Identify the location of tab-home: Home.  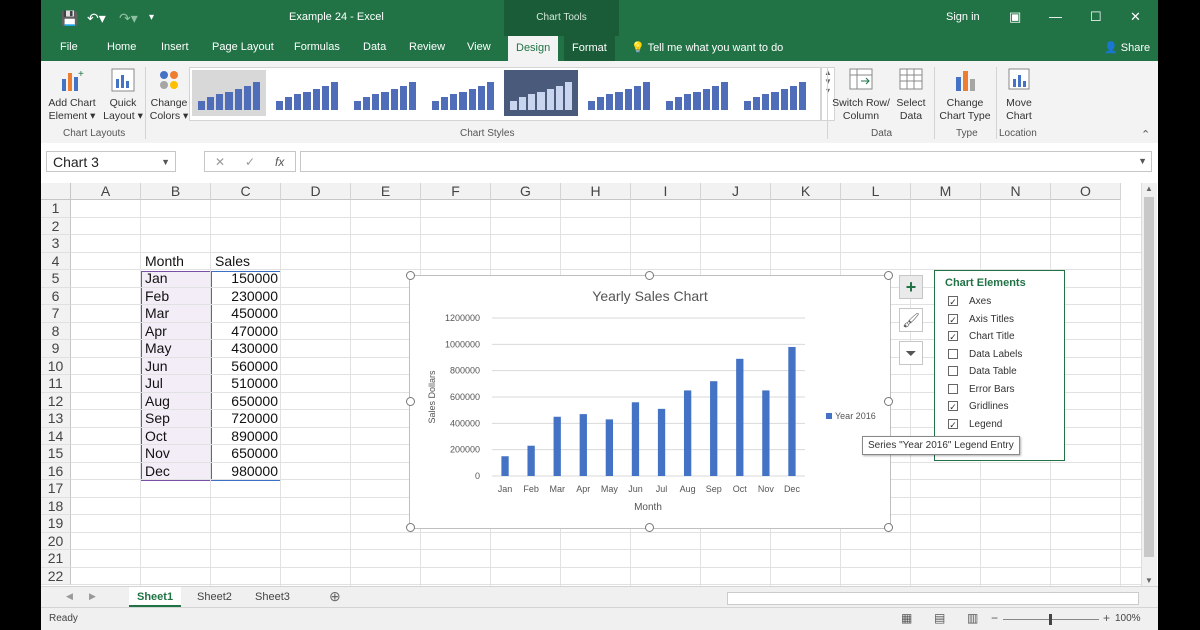
(121, 47).